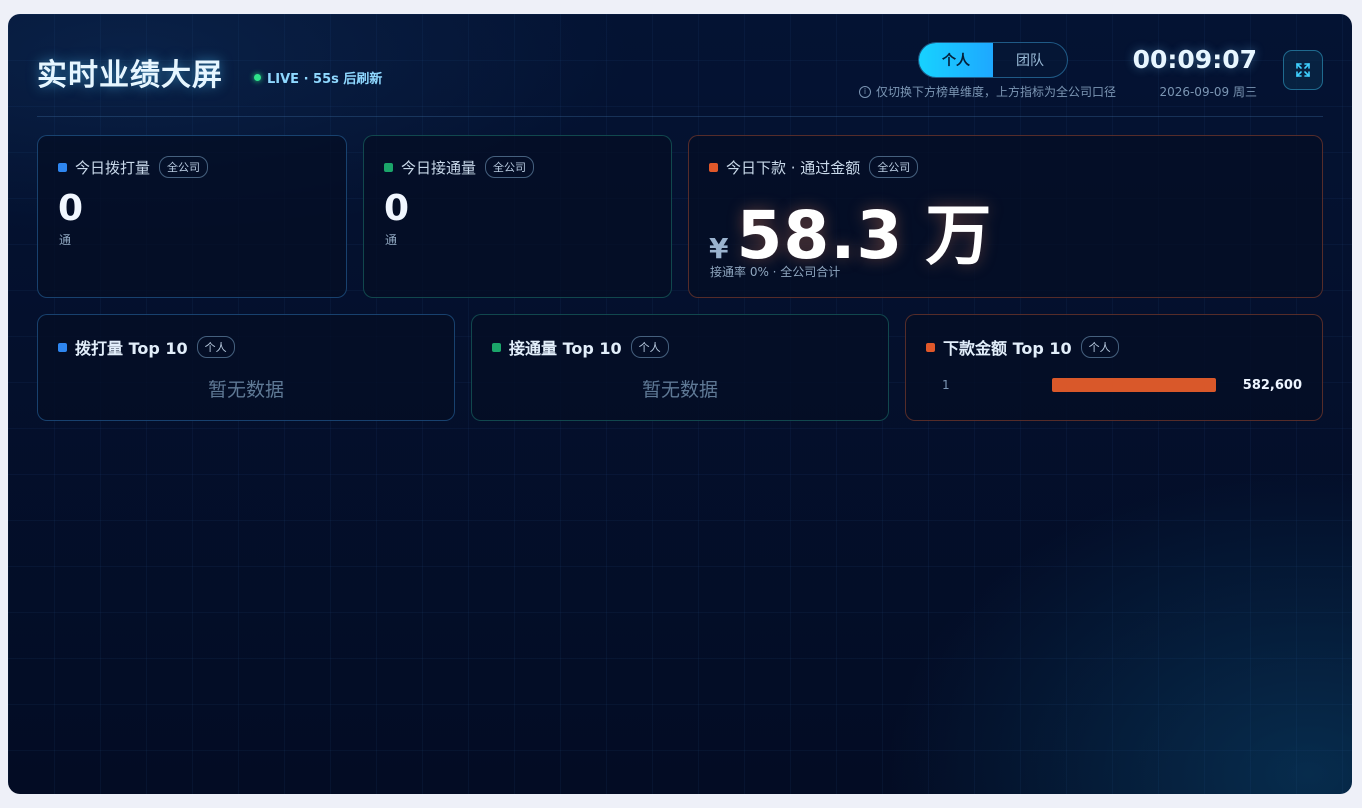 The image size is (1362, 808). I want to click on toggle-personal: 个人, so click(956, 60).